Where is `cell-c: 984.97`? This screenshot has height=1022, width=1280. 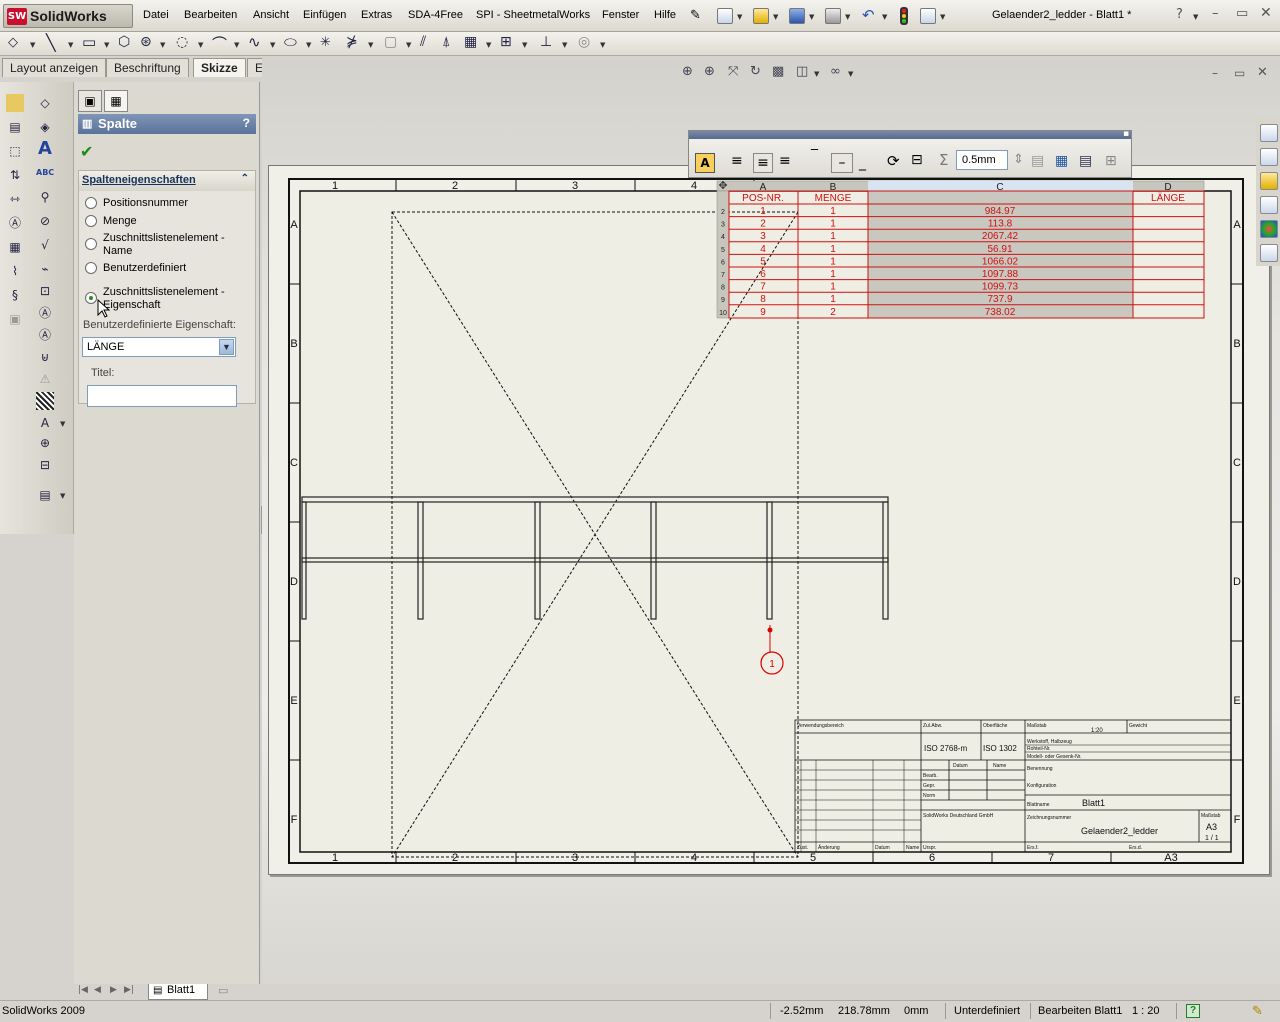
cell-c: 984.97 is located at coordinates (1000, 211).